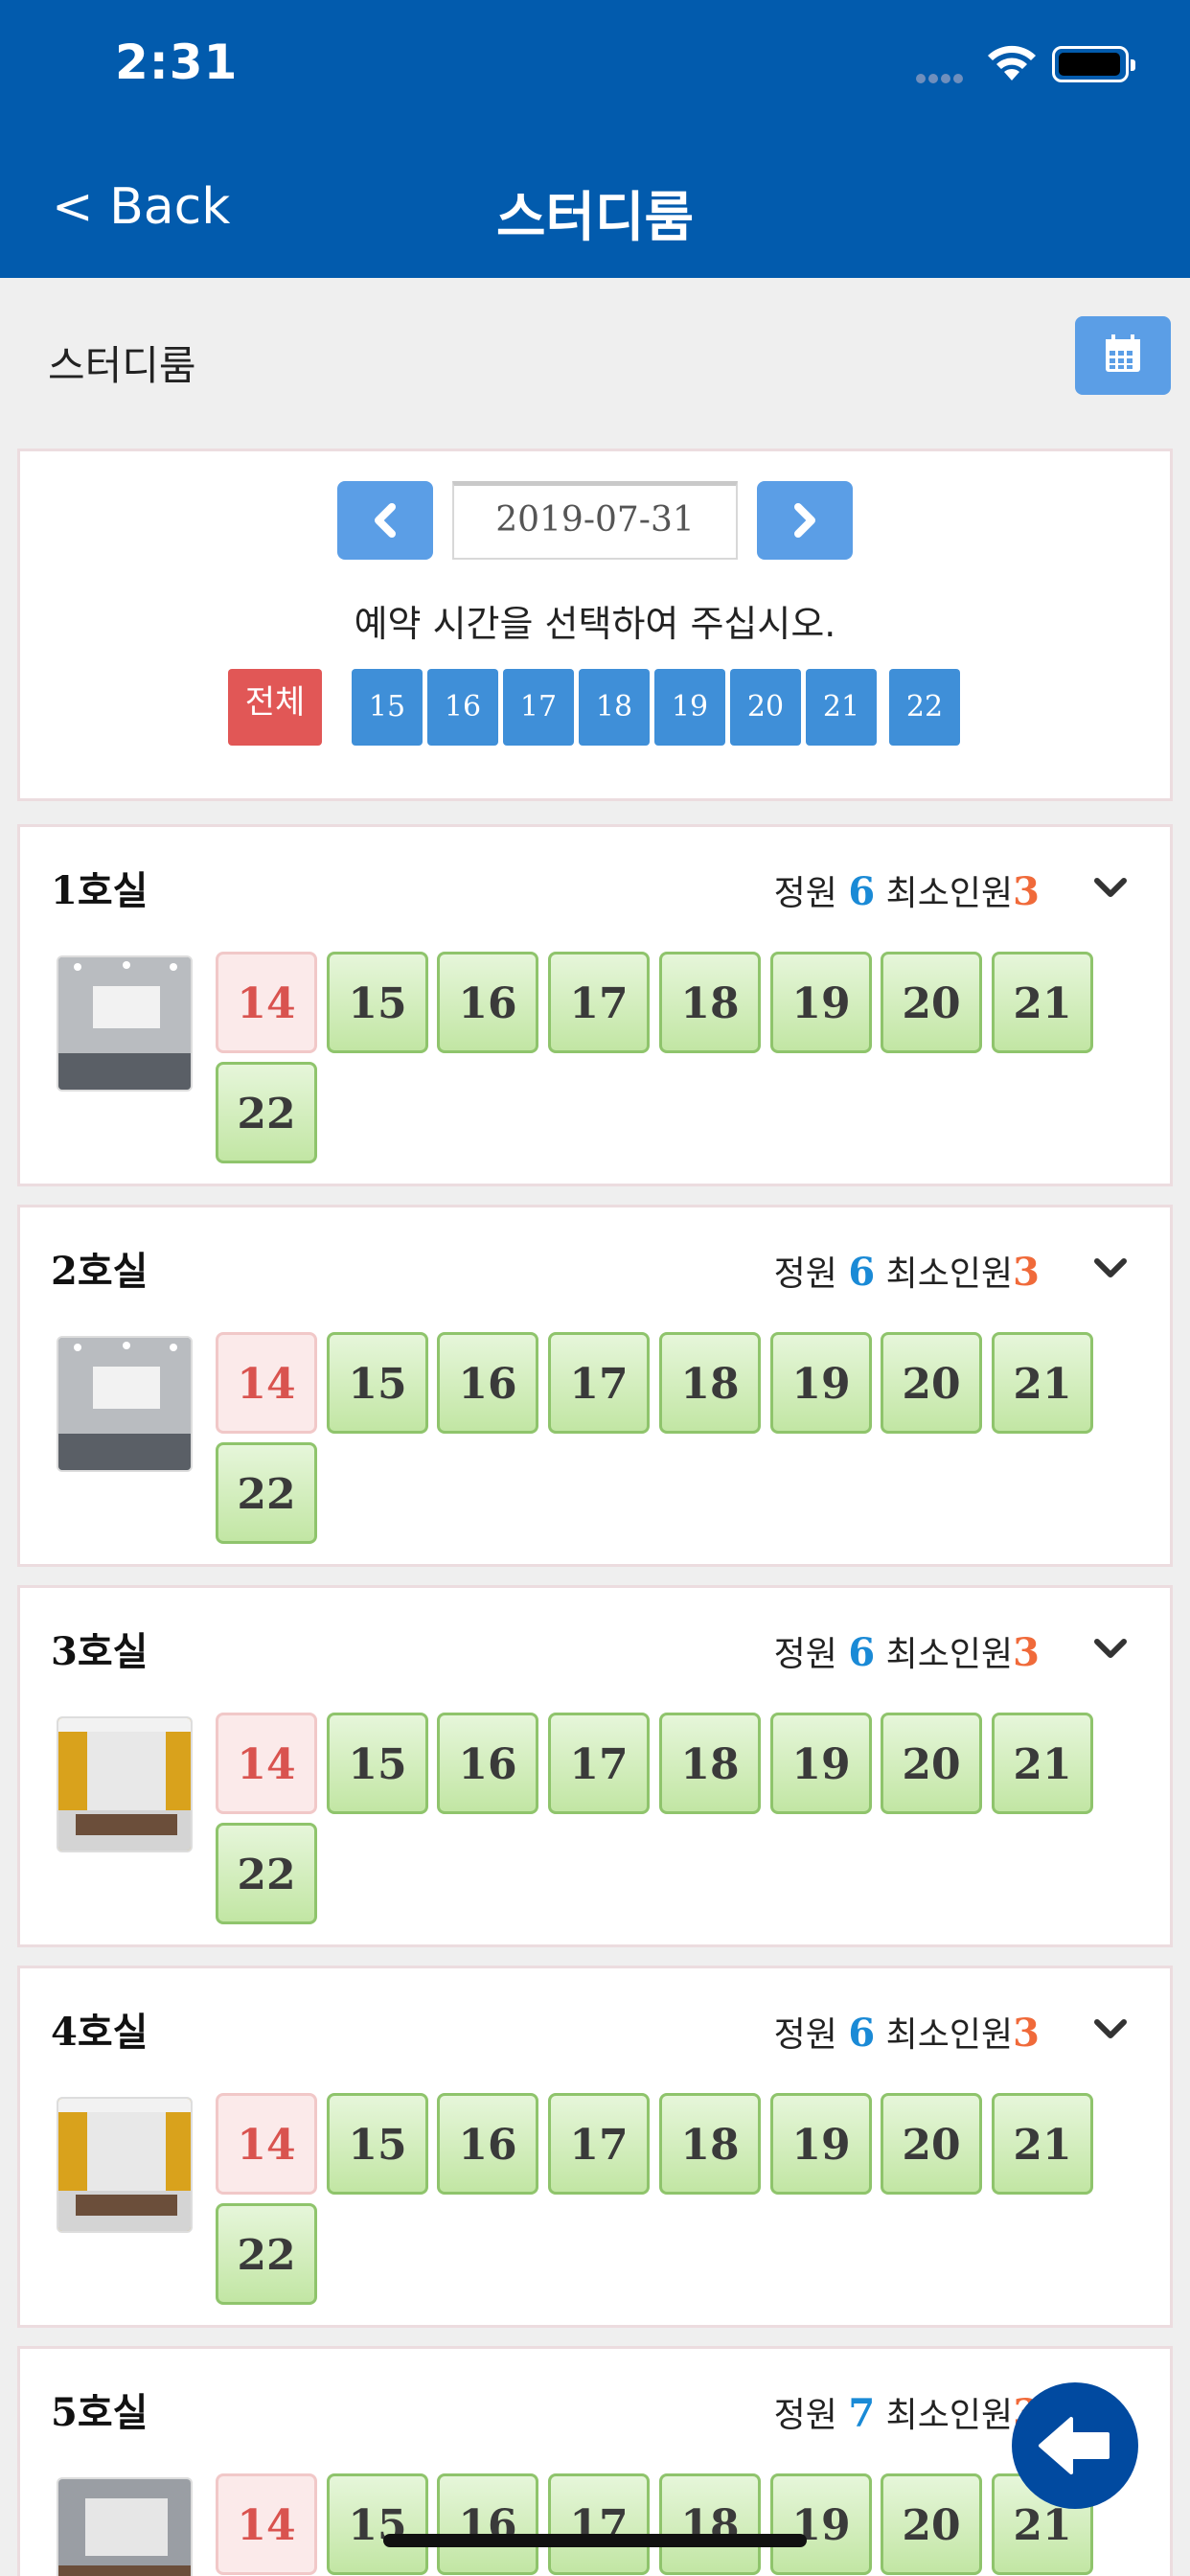 Image resolution: width=1190 pixels, height=2576 pixels. I want to click on hour-filter-18: 18, so click(615, 707).